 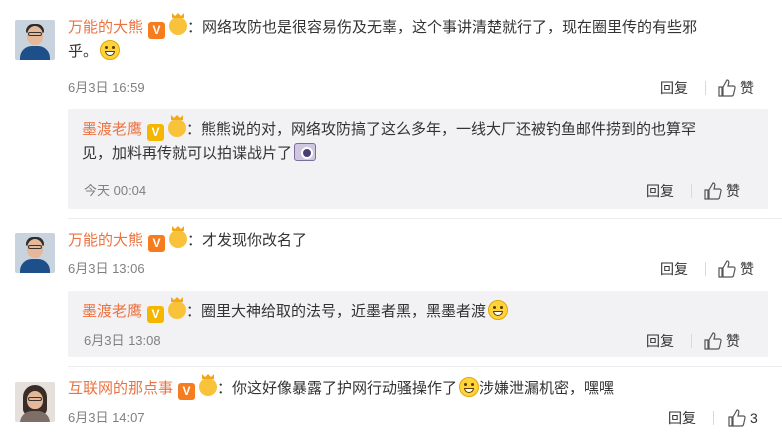 I want to click on reply-text: 墨渡老鹰 V ：圈里大神给取的法号，近墨者黑，黑墨者渡, so click(x=422, y=312).